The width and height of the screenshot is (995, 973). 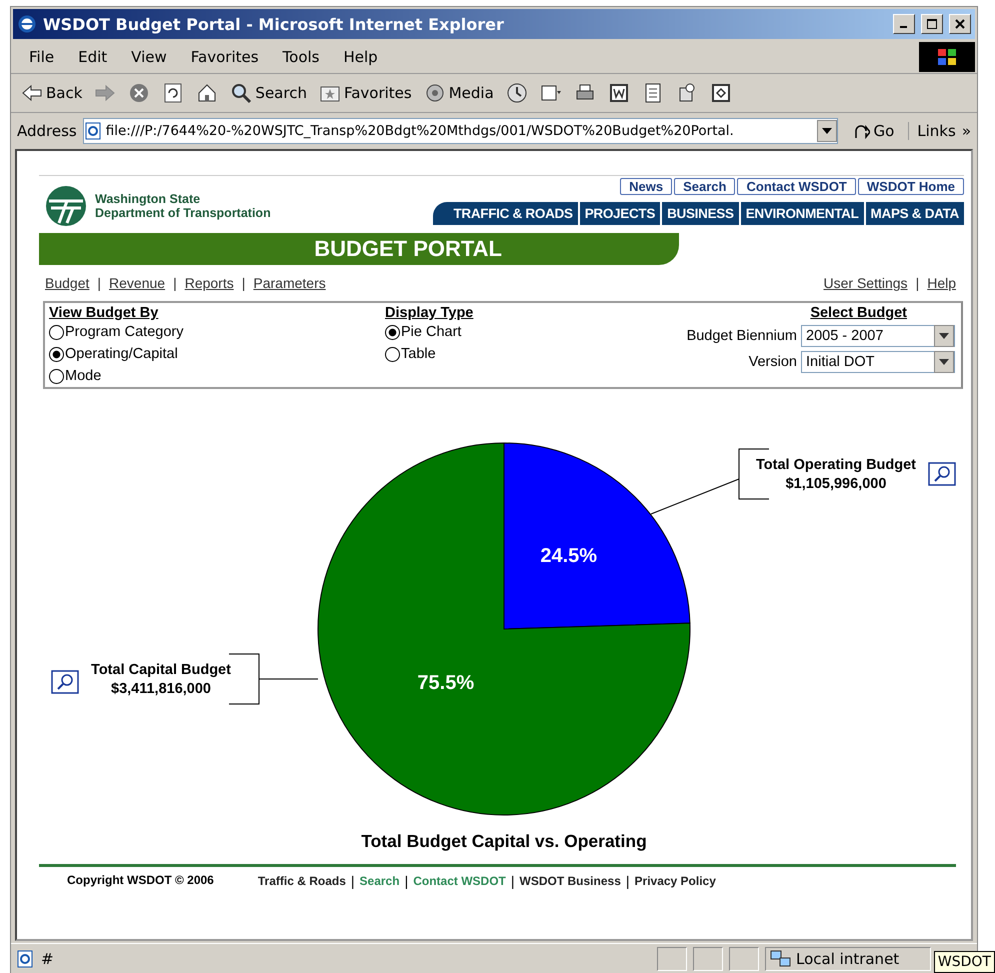 I want to click on close-icon, so click(x=960, y=24).